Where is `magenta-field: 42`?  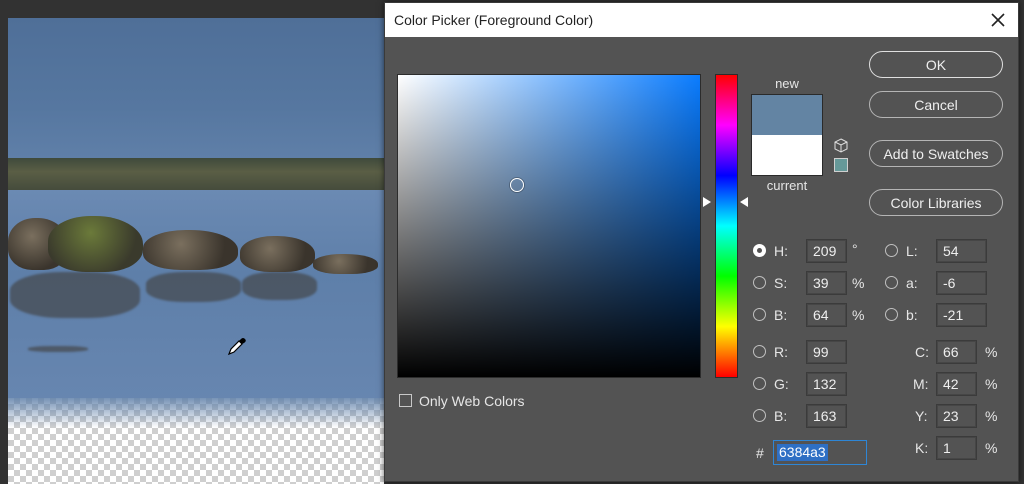
magenta-field: 42 is located at coordinates (956, 384).